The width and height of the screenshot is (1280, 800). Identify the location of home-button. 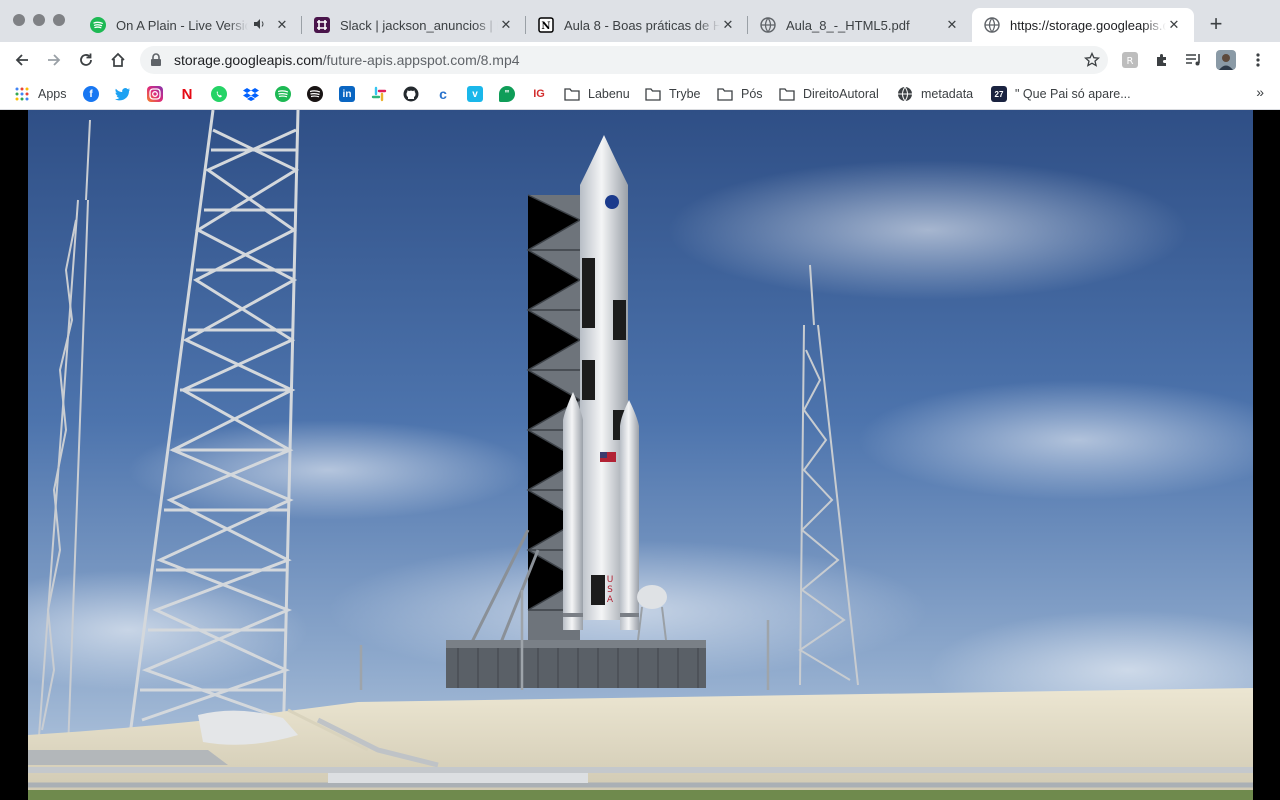
(118, 60).